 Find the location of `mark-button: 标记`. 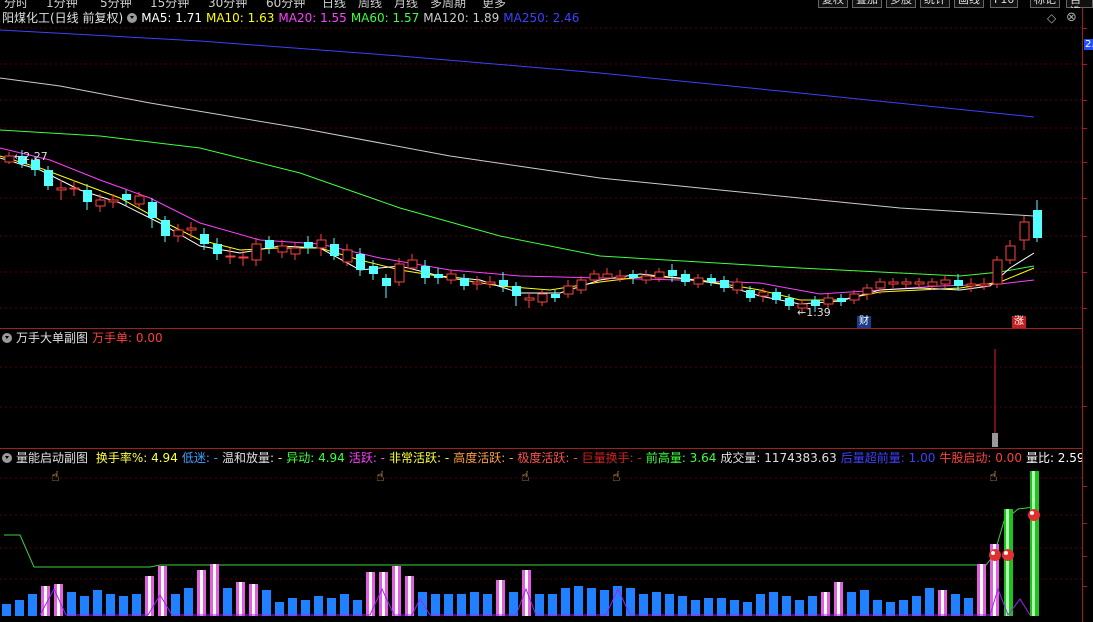

mark-button: 标记 is located at coordinates (1045, 4).